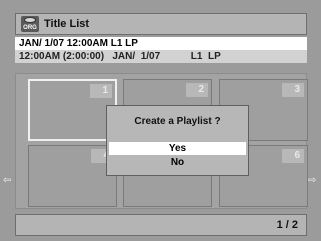 This screenshot has width=321, height=241. What do you see at coordinates (7, 181) in the screenshot?
I see `left-arrow-icon: ⇦` at bounding box center [7, 181].